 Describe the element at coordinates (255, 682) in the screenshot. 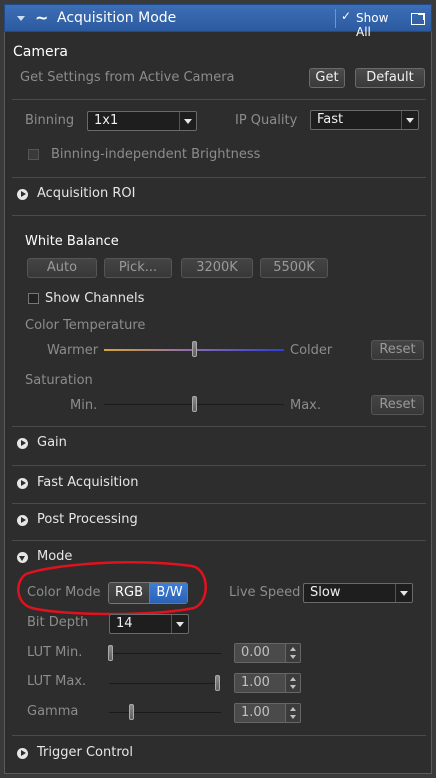

I see `lut-max-value: 1.00` at that location.